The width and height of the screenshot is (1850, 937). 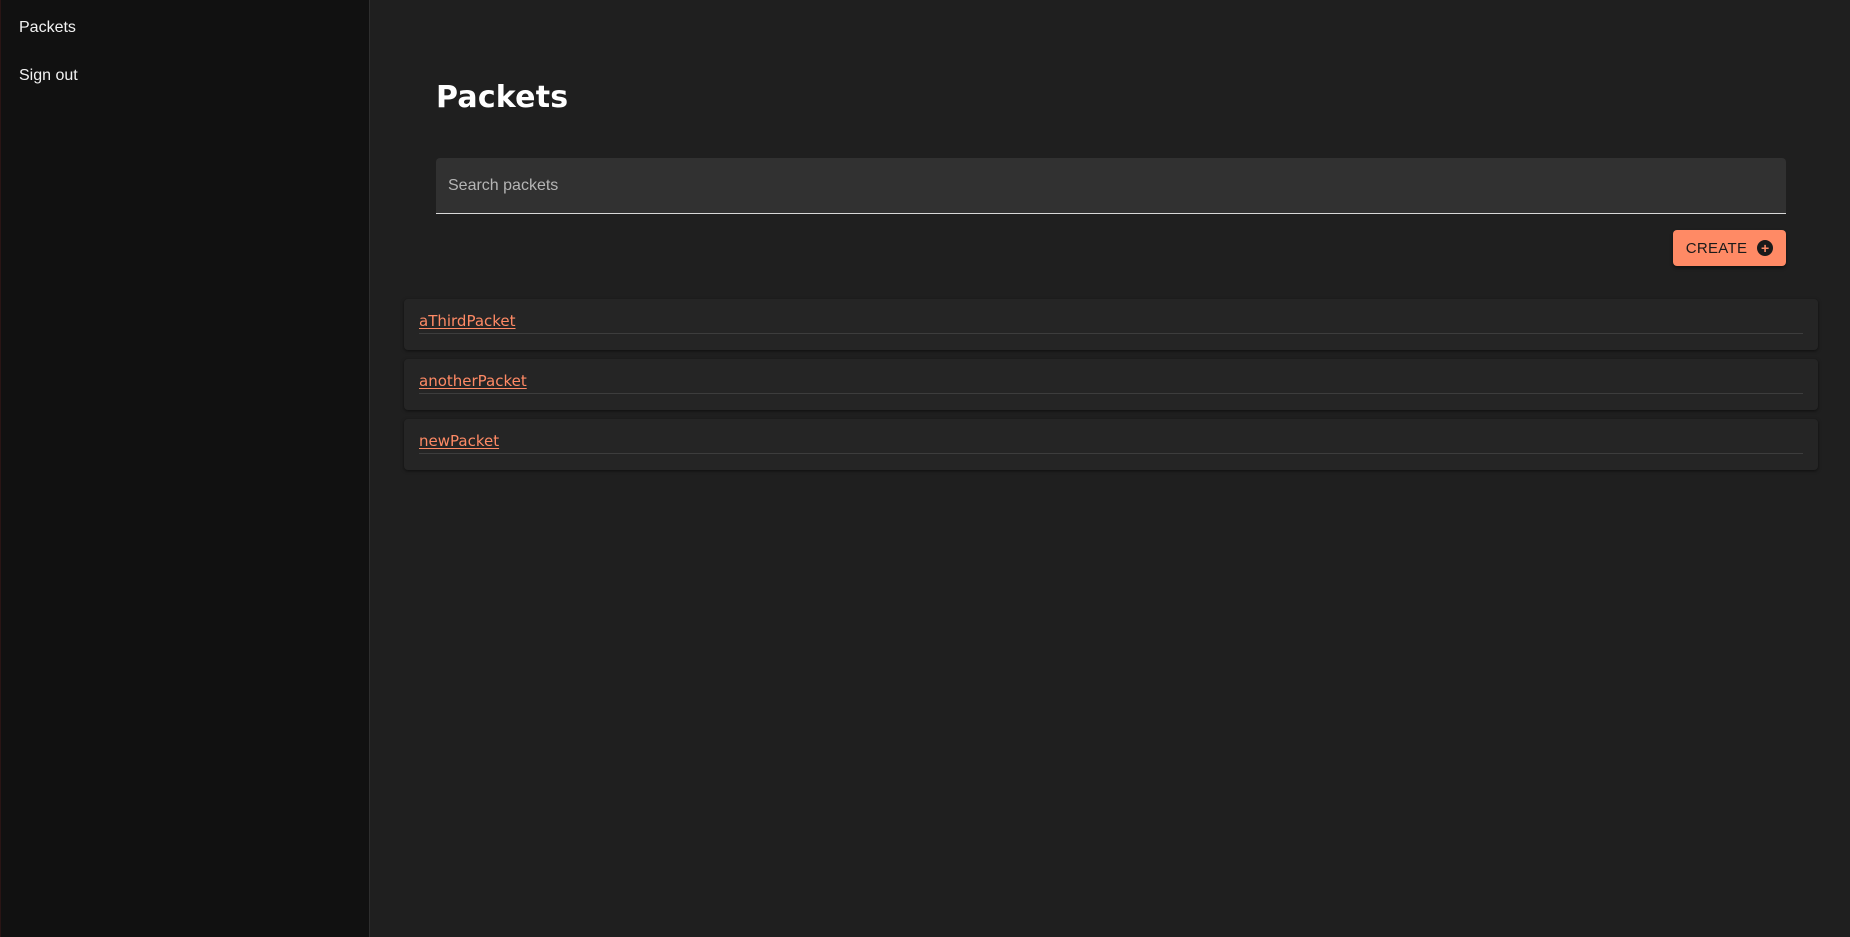 I want to click on packet-list: aThirdPacket anotherPacket newPacket, so click(x=1111, y=389).